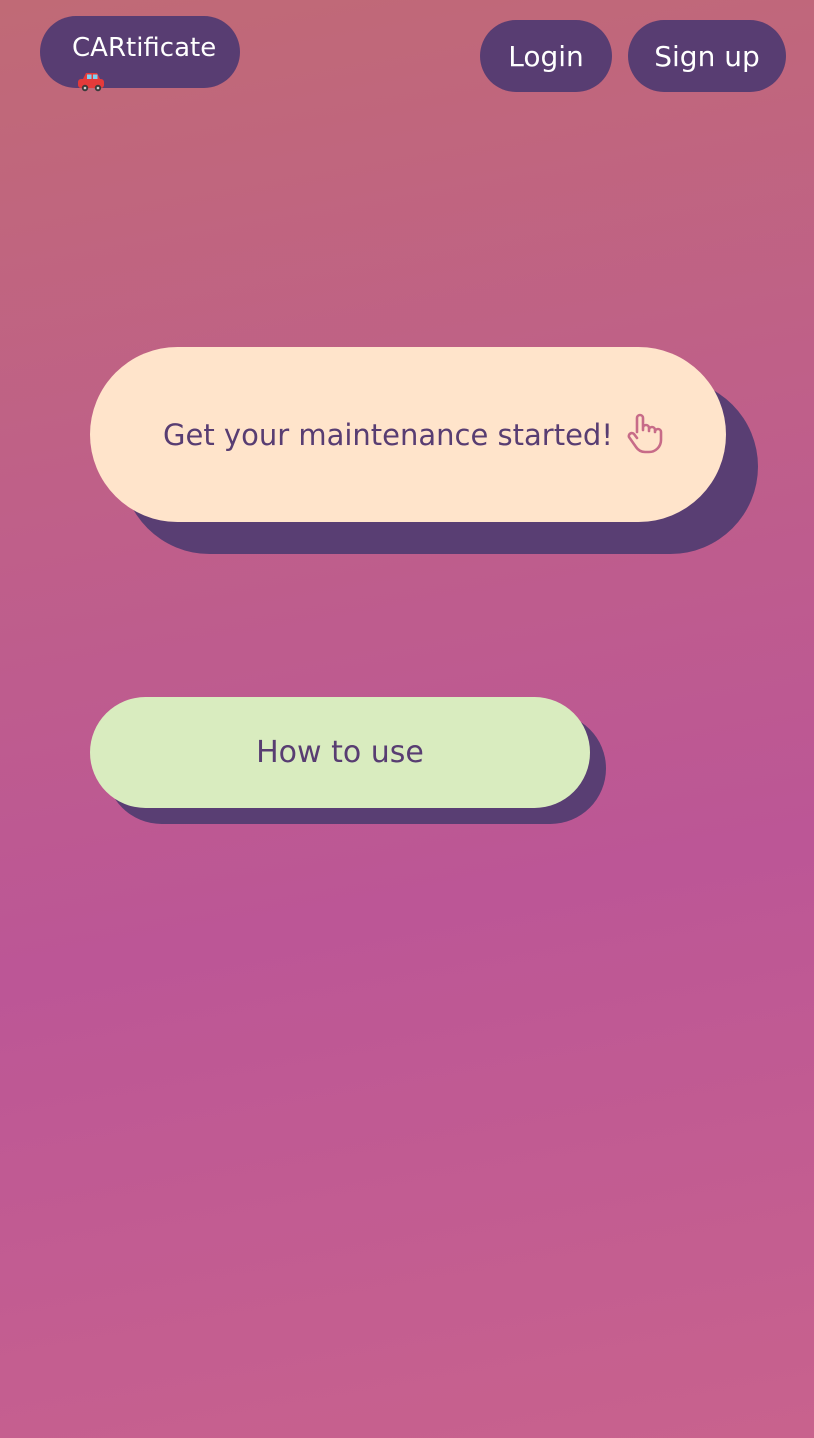 Image resolution: width=814 pixels, height=1438 pixels. I want to click on login-label: Login, so click(546, 56).